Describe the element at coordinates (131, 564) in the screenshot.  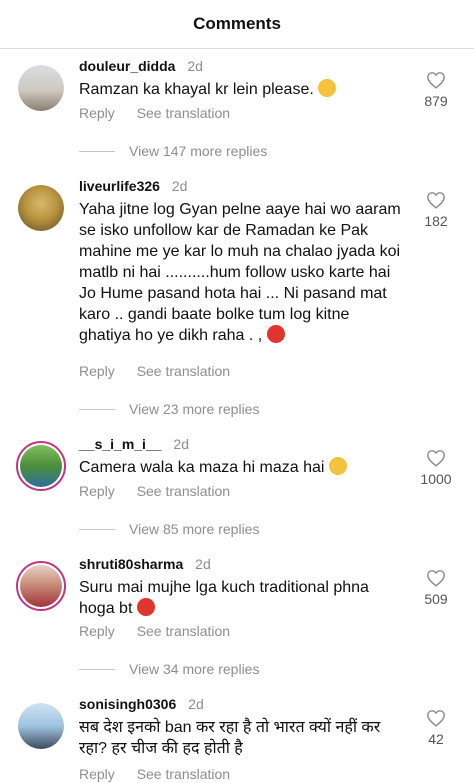
I see `username: shruti80sharma` at that location.